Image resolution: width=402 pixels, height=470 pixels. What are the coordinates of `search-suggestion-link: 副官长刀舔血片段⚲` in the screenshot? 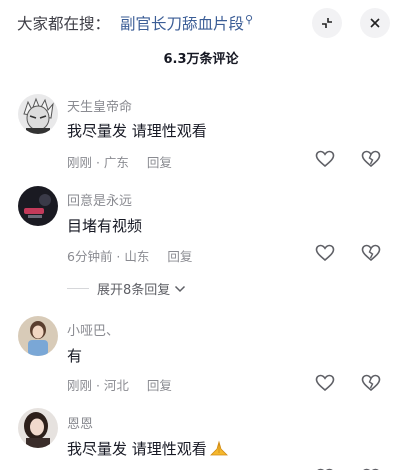 It's located at (186, 23).